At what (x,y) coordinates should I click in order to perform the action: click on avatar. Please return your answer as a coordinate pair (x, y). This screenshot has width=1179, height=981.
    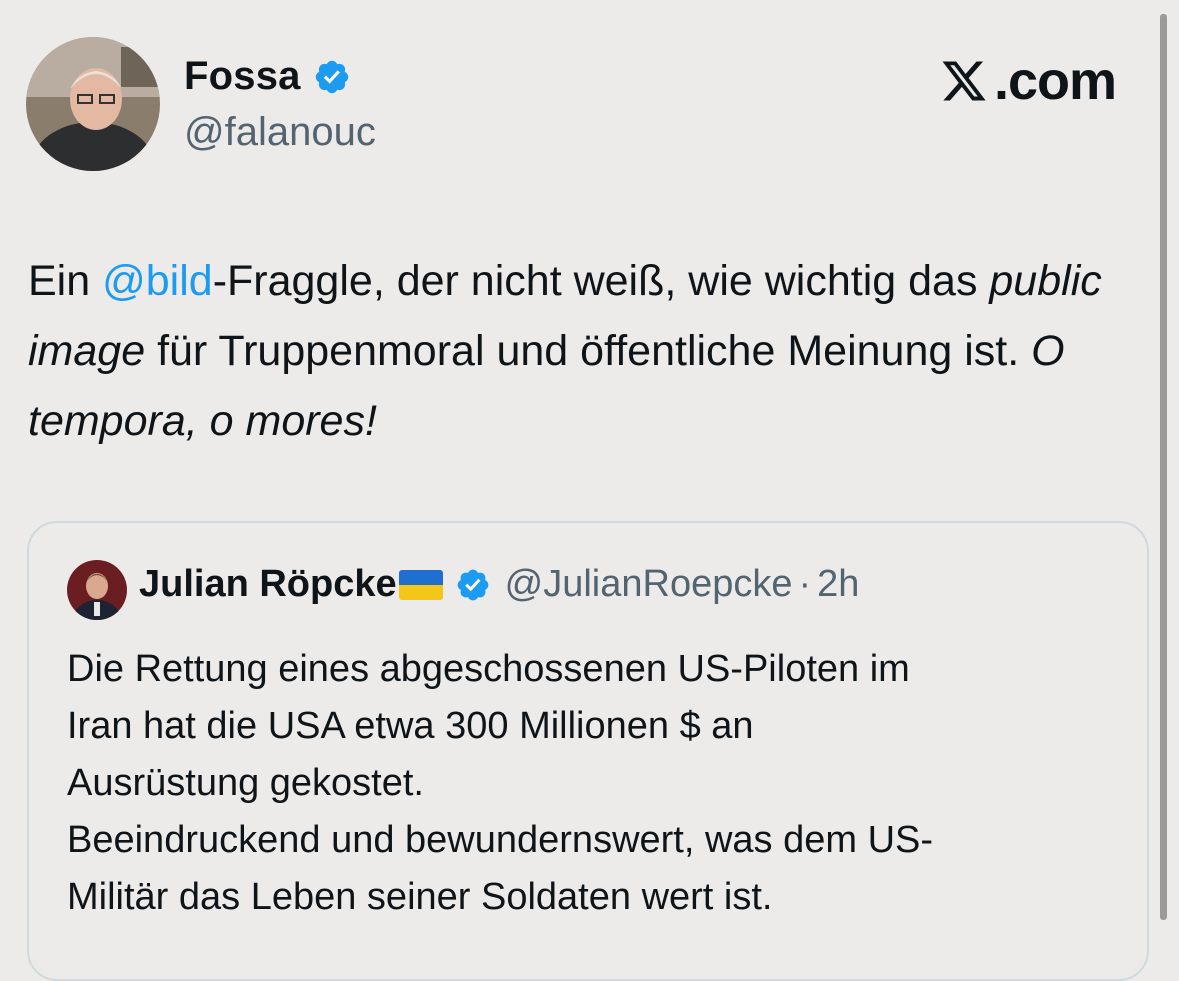
    Looking at the image, I should click on (93, 104).